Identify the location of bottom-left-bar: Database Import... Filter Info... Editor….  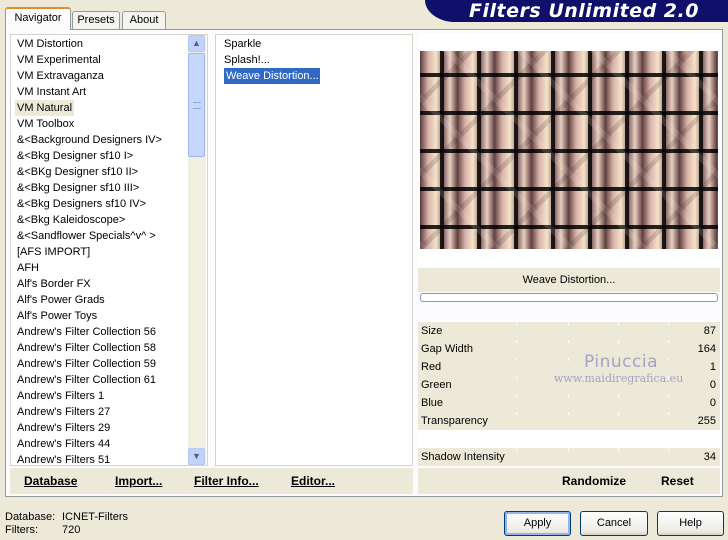
(211, 481).